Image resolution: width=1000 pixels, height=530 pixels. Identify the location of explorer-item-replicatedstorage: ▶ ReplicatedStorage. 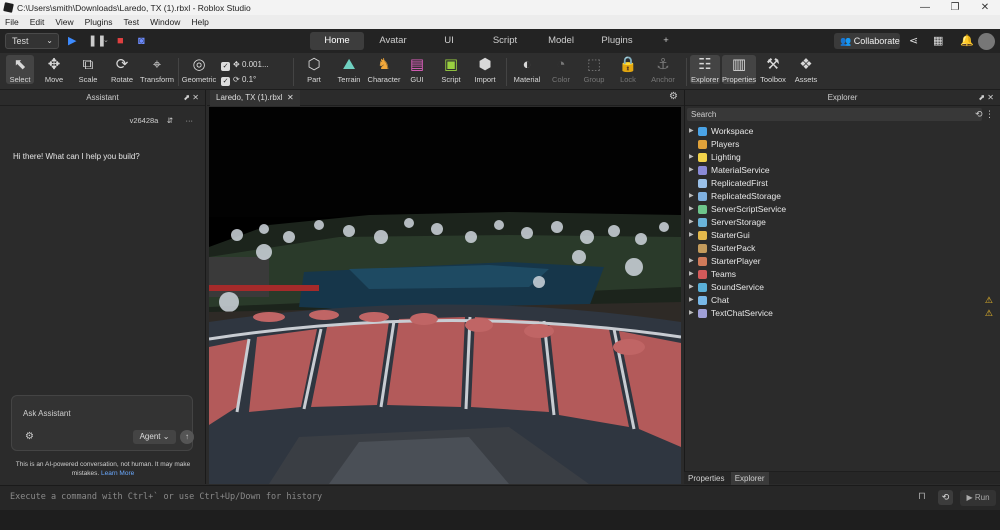
(843, 196).